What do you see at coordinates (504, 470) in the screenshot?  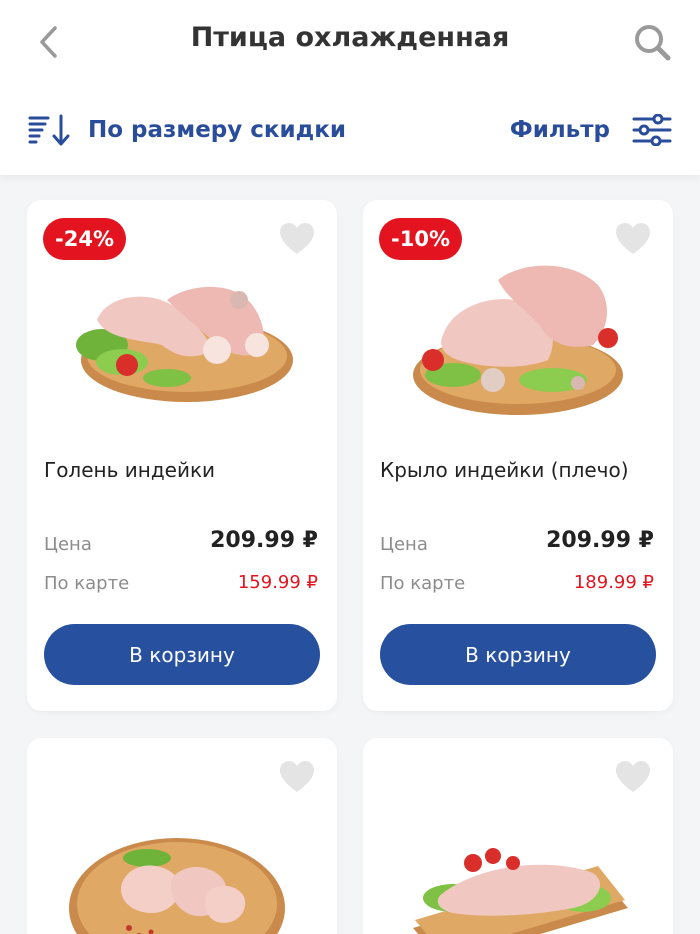 I see `product-name: Крыло индейки (плечо)` at bounding box center [504, 470].